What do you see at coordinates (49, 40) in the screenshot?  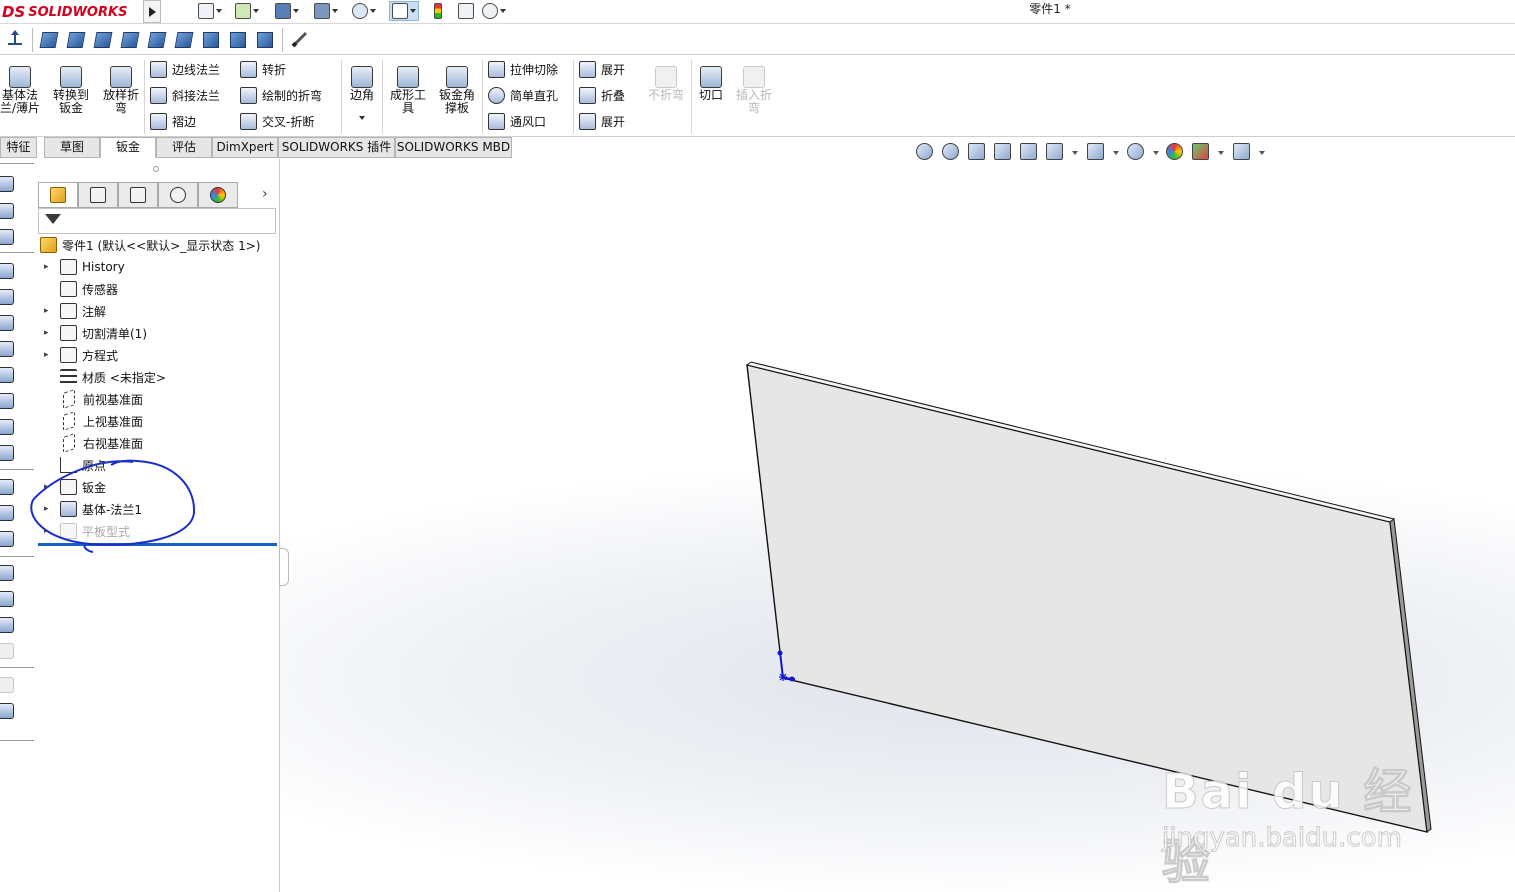 I see `front-view-button` at bounding box center [49, 40].